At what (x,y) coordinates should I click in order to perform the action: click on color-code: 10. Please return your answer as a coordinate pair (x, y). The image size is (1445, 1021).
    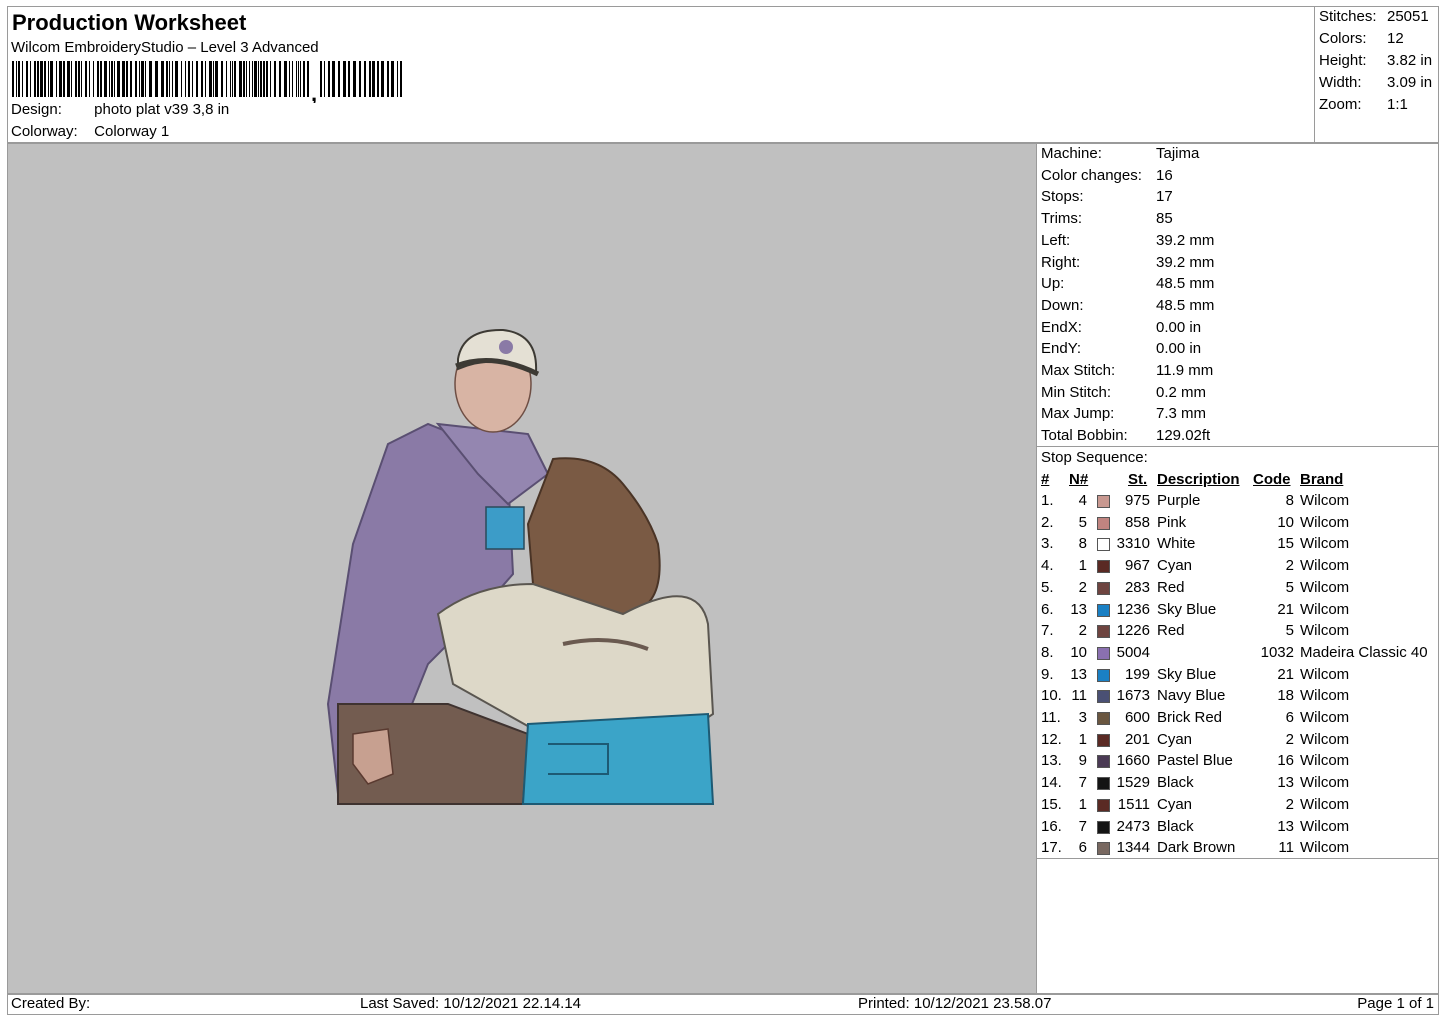
    Looking at the image, I should click on (1285, 522).